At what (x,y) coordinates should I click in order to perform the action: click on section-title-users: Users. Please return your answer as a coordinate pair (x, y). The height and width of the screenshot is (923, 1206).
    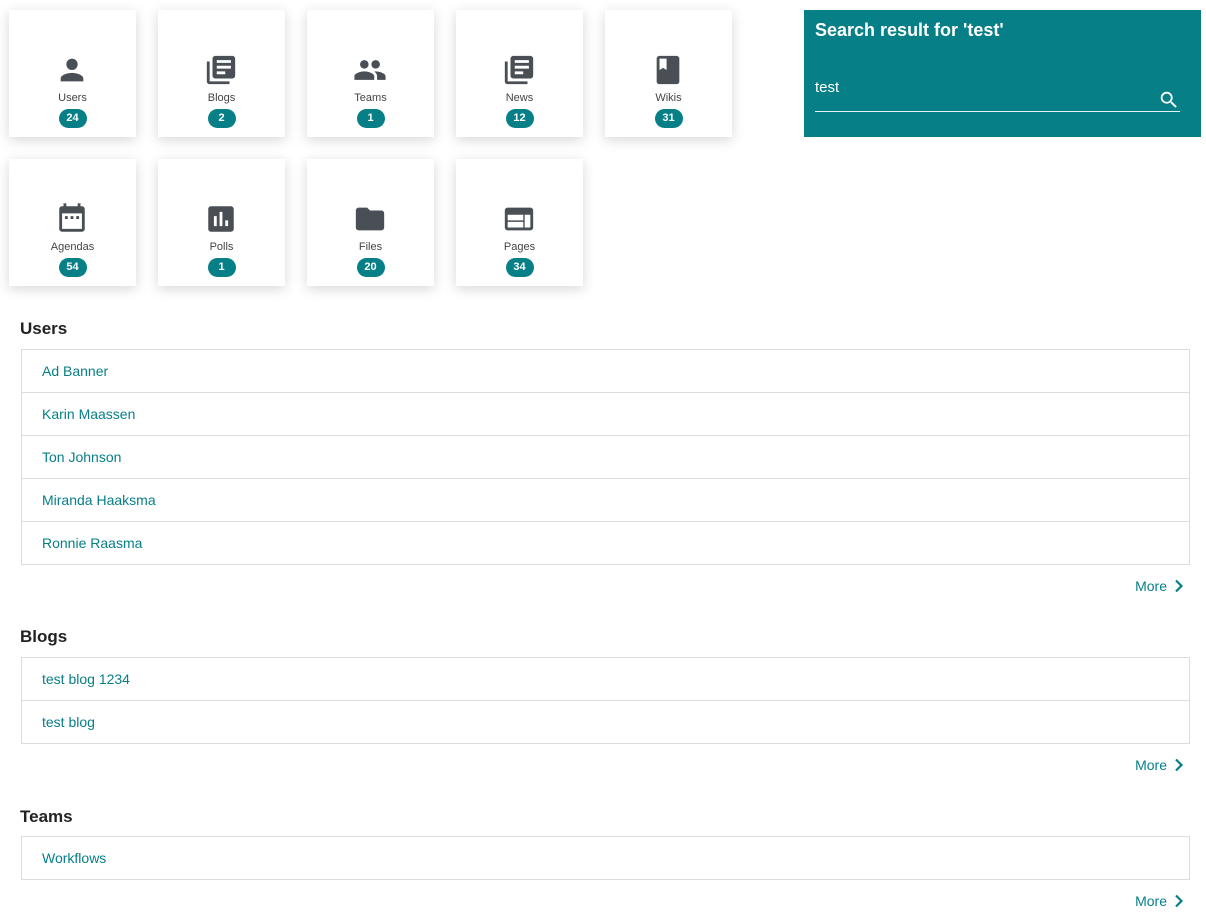
    Looking at the image, I should click on (44, 328).